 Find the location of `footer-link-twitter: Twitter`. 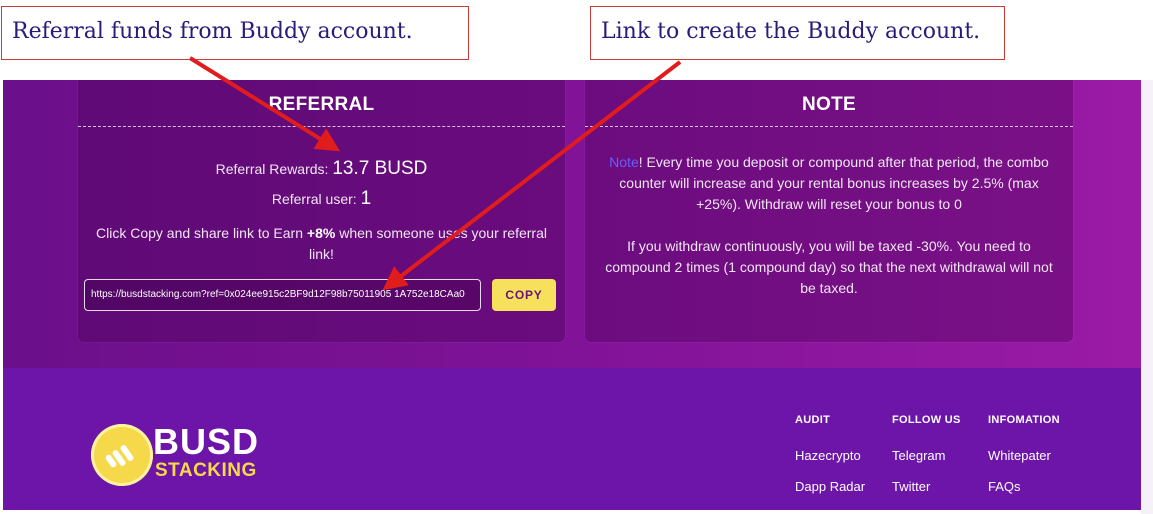

footer-link-twitter: Twitter is located at coordinates (926, 486).